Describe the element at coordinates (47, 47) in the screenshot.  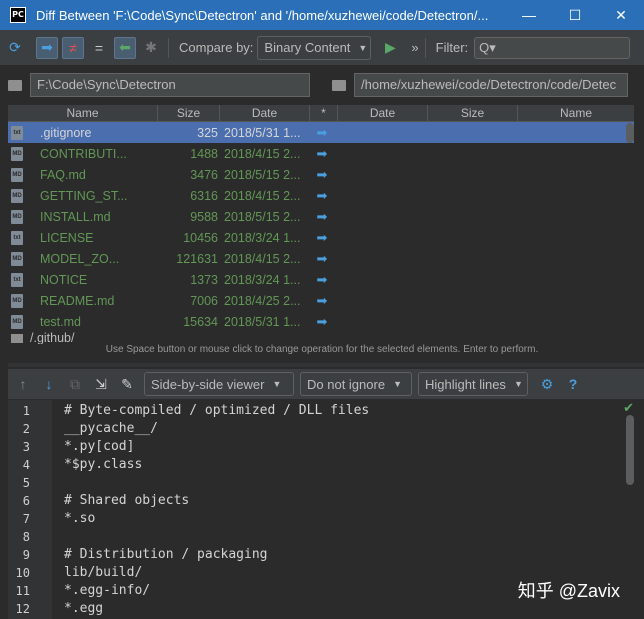
I see `show-new-left-icon: ➡` at that location.